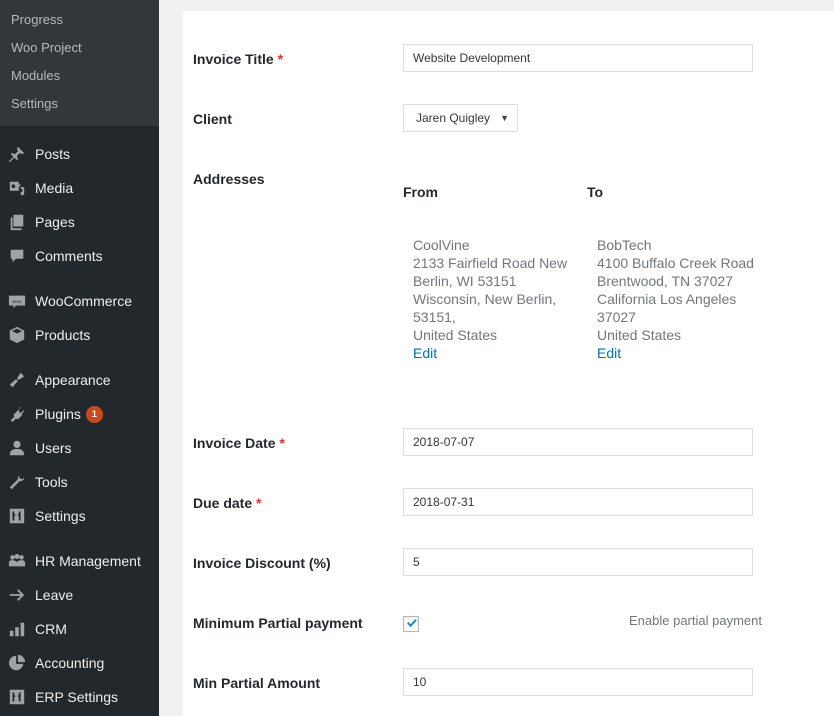 Image resolution: width=834 pixels, height=716 pixels. What do you see at coordinates (17, 335) in the screenshot?
I see `box-icon` at bounding box center [17, 335].